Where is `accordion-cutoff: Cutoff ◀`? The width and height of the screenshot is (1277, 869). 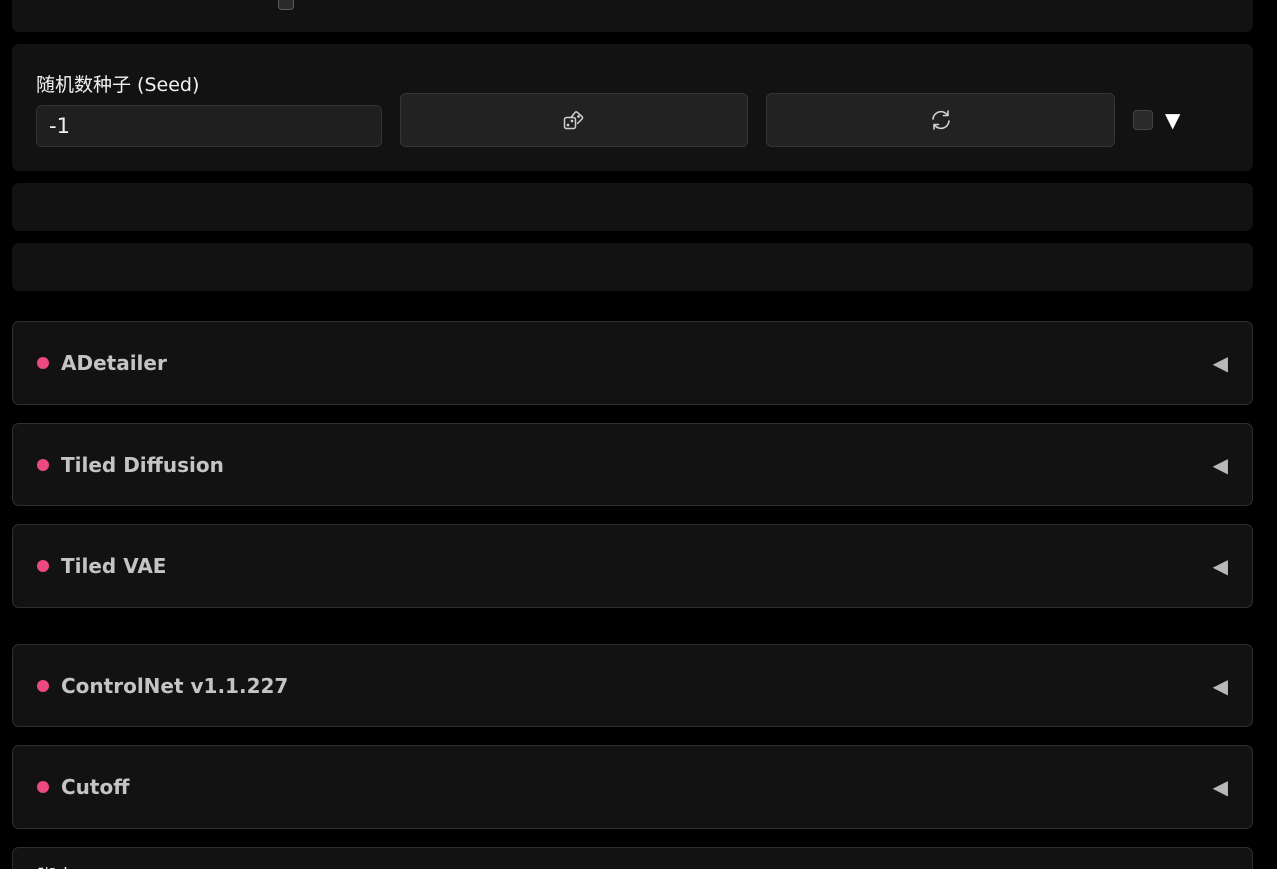 accordion-cutoff: Cutoff ◀ is located at coordinates (632, 787).